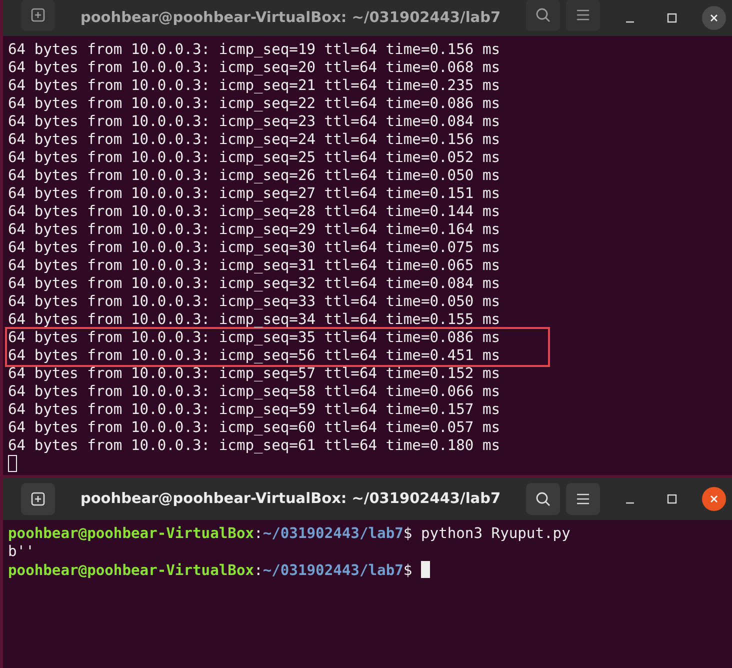 The image size is (732, 668). I want to click on search-button, so click(543, 499).